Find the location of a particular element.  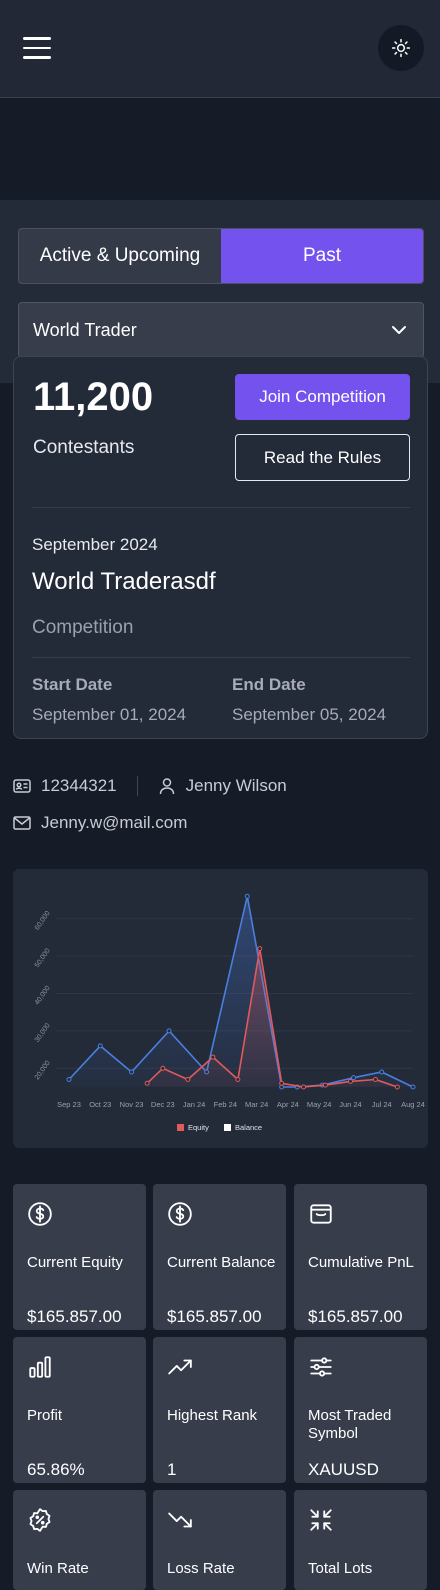

competition-select: World Trader is located at coordinates (221, 330).